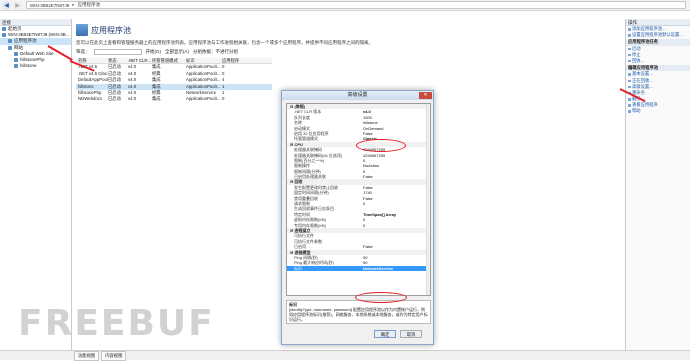 The height and width of the screenshot is (361, 690). Describe the element at coordinates (118, 60) in the screenshot. I see `column-header: 状态` at that location.